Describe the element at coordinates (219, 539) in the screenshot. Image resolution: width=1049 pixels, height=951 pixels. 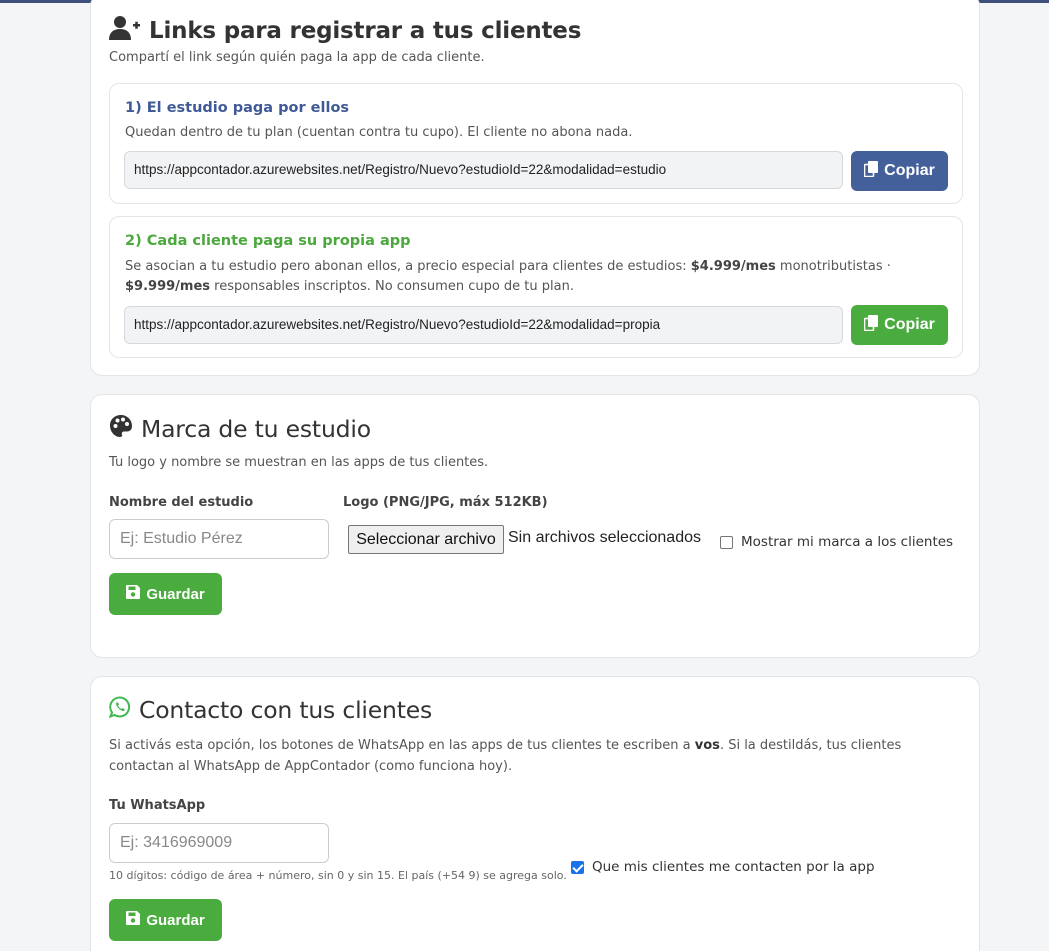
I see `studio-name-input: Ej: Estudio Pérez` at that location.